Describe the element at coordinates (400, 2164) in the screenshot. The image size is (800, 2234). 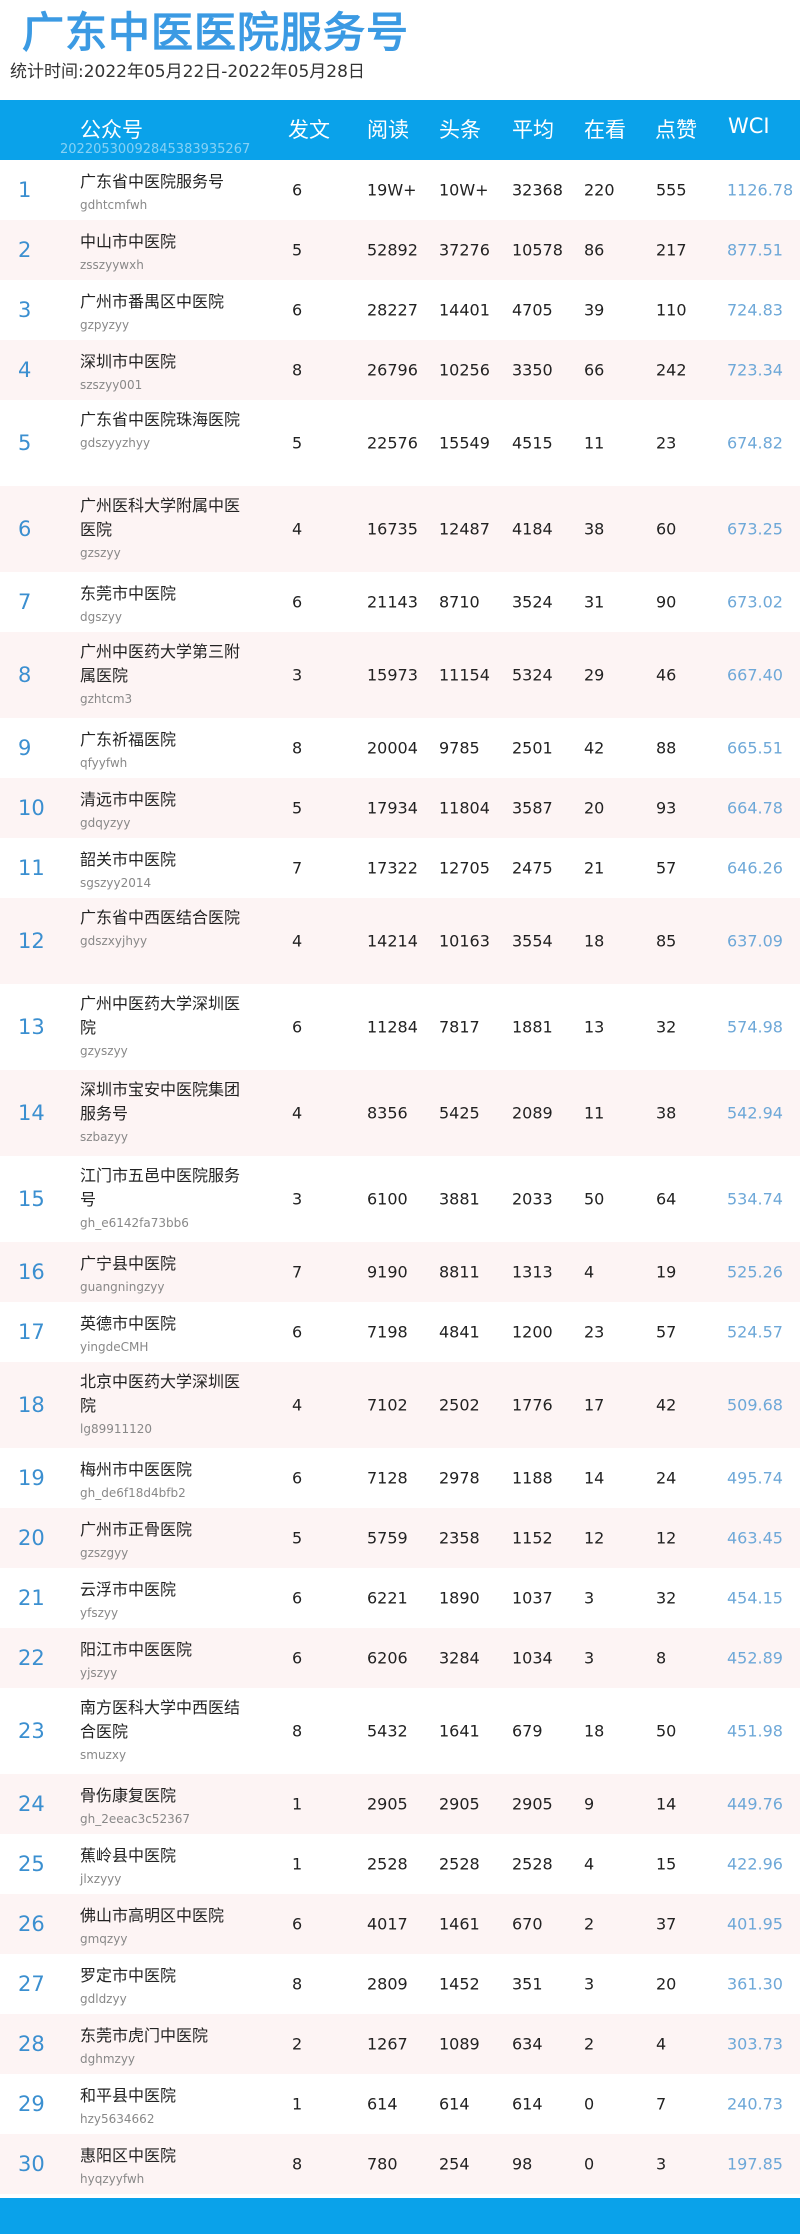
I see `table-row: 30 惠阳区中医院 hyqzyyfwh 8 780 254 98 0 3 197.85` at that location.